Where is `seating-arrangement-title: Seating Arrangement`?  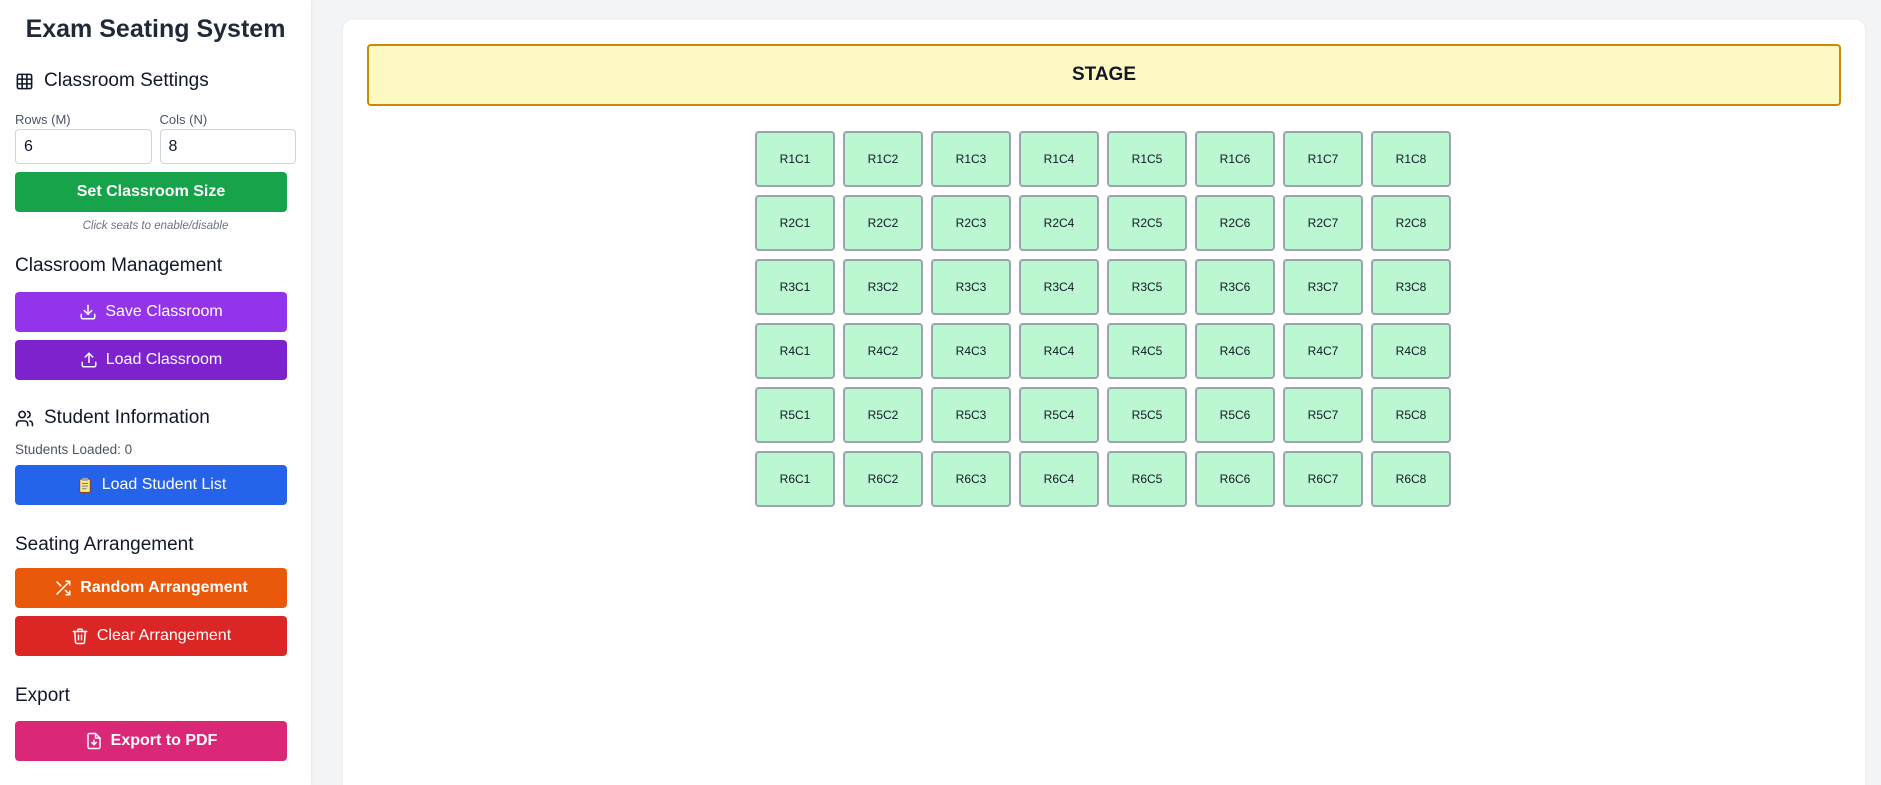
seating-arrangement-title: Seating Arrangement is located at coordinates (104, 544).